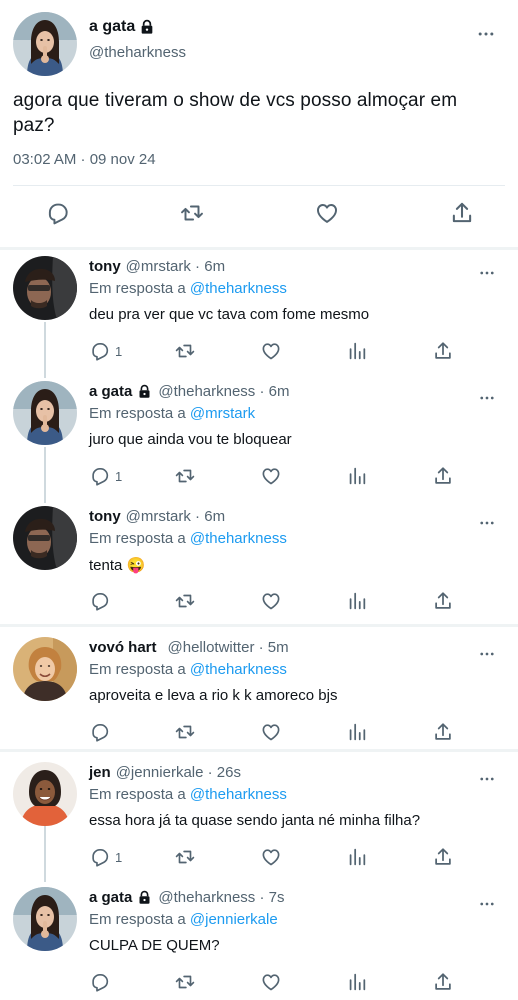 Image resolution: width=518 pixels, height=1000 pixels. I want to click on reply-actions, so click(259, 601).